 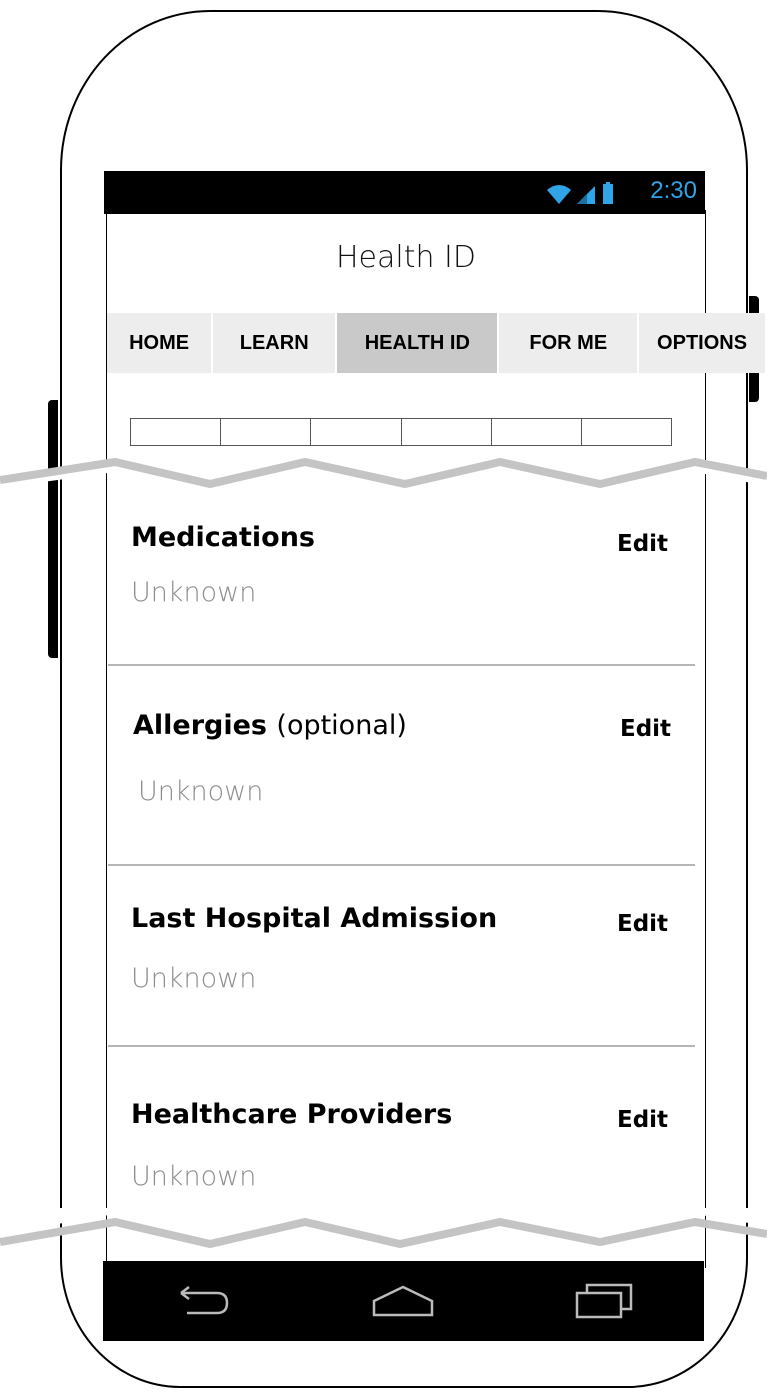 What do you see at coordinates (703, 343) in the screenshot?
I see `tab-options: OPTIONS` at bounding box center [703, 343].